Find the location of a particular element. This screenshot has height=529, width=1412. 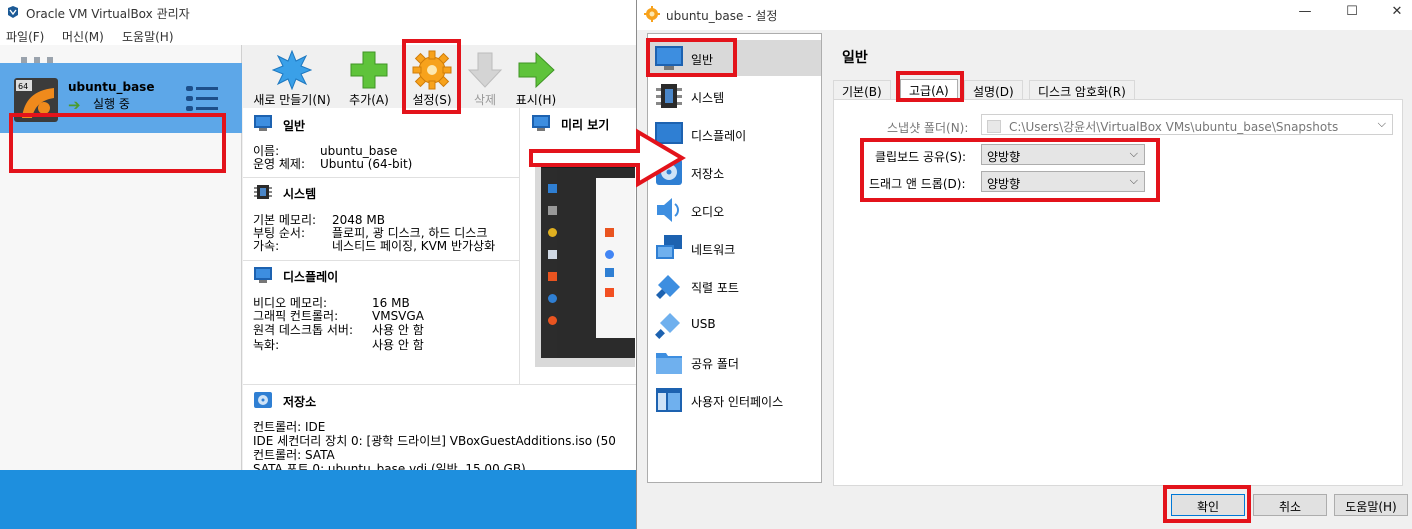

display-recording-value: 사용 안 함 is located at coordinates (398, 345).